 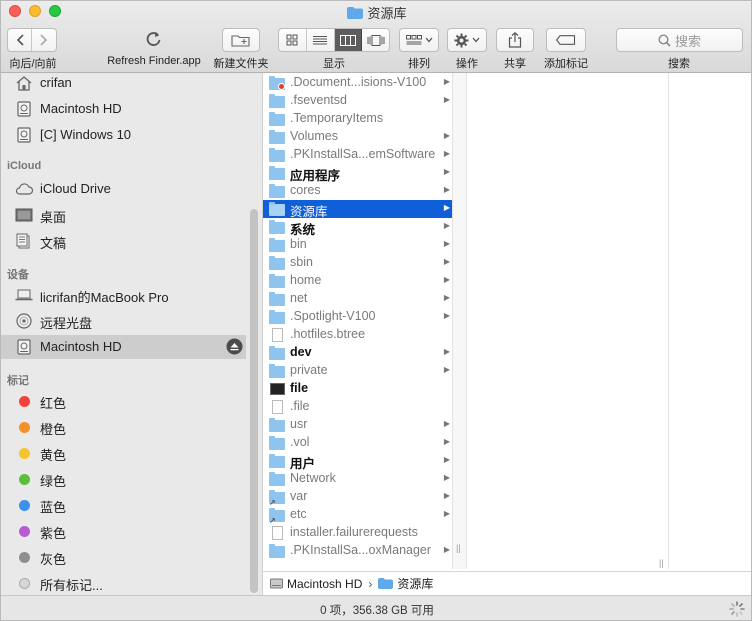 What do you see at coordinates (357, 281) in the screenshot?
I see `column-item: home ▶` at bounding box center [357, 281].